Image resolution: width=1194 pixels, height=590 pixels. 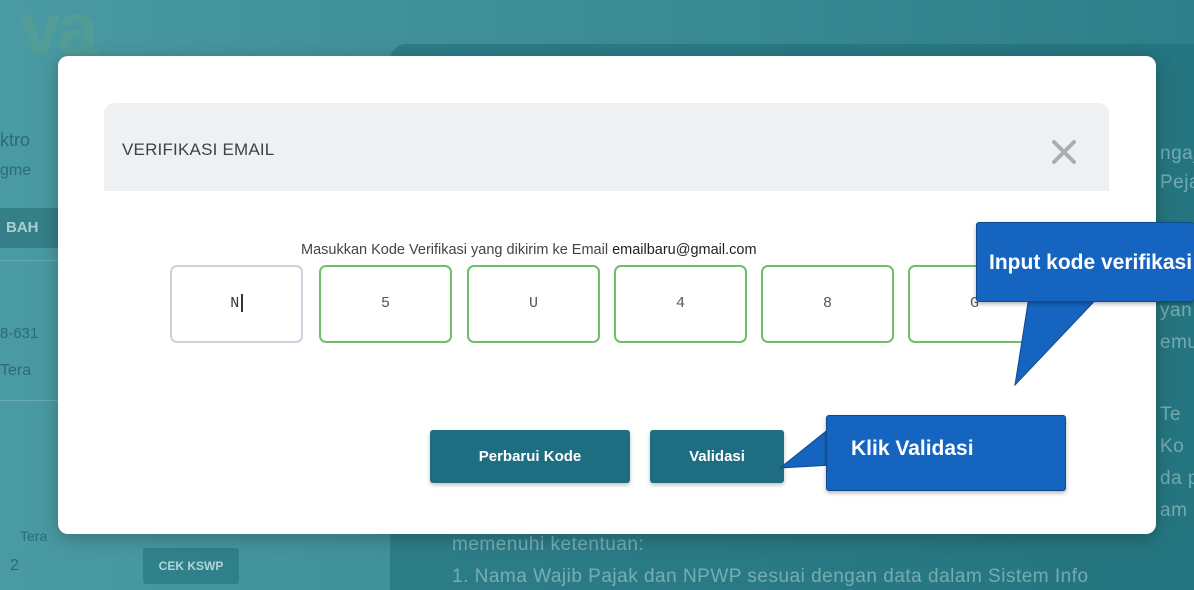 I want to click on bg-cek-kswp-button: CEK KSWP, so click(x=191, y=566).